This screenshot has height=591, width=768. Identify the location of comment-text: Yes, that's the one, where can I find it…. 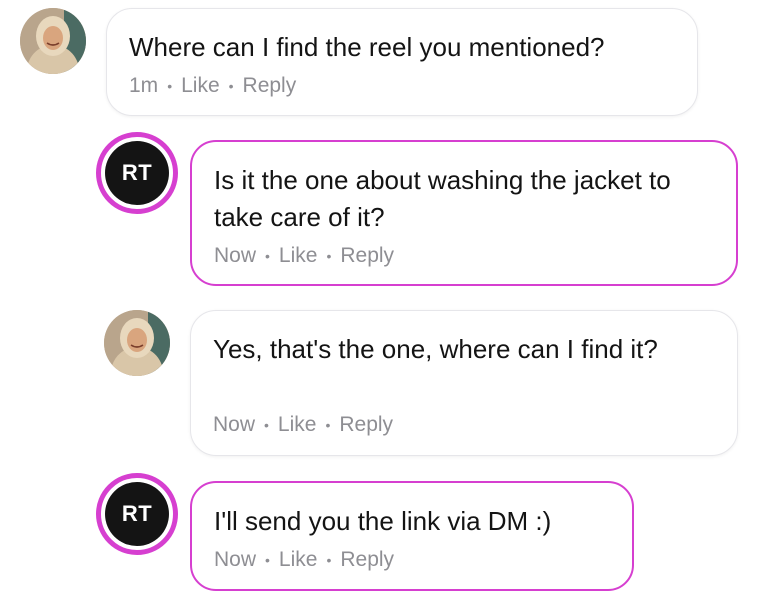
(435, 349).